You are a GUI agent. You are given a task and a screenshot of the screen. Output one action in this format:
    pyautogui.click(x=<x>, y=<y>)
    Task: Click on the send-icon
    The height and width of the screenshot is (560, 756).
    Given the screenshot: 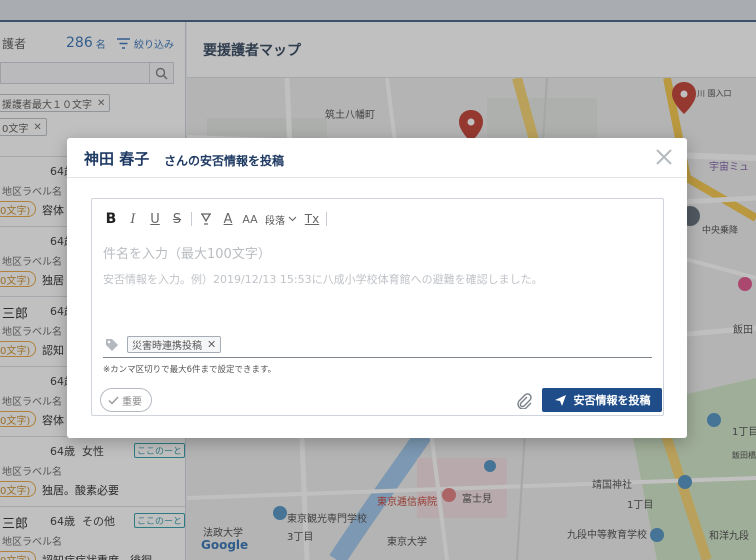 What is the action you would take?
    pyautogui.click(x=560, y=400)
    